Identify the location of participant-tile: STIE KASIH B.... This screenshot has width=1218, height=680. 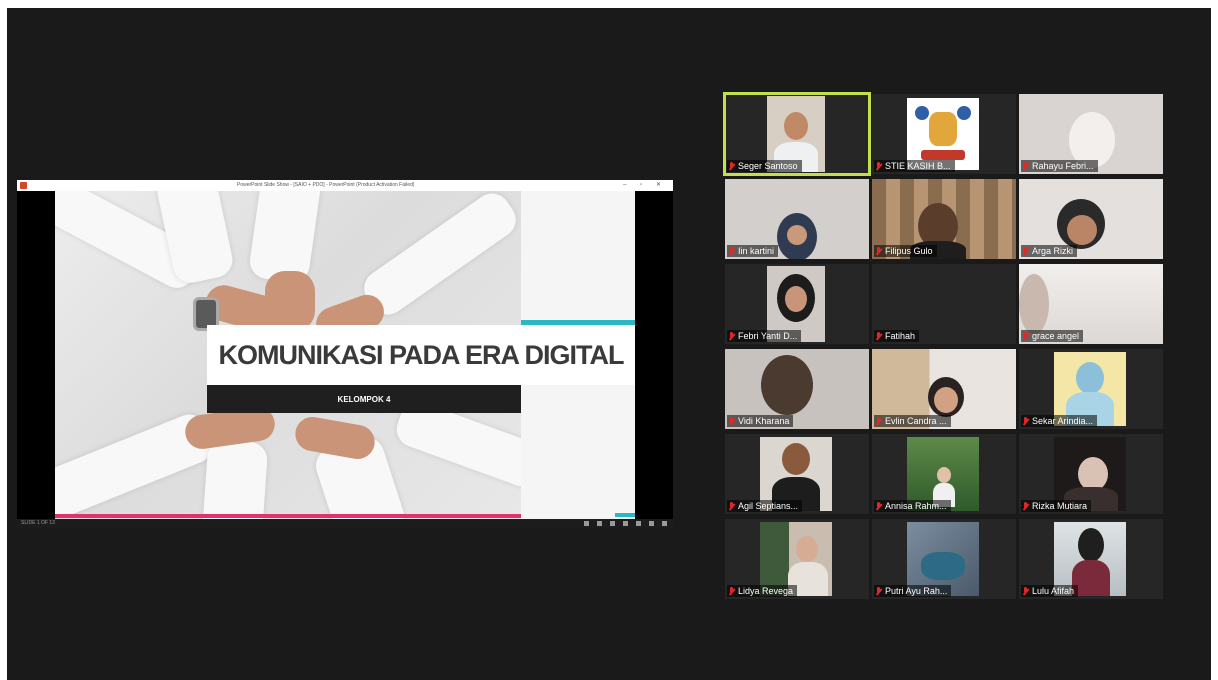
(944, 134).